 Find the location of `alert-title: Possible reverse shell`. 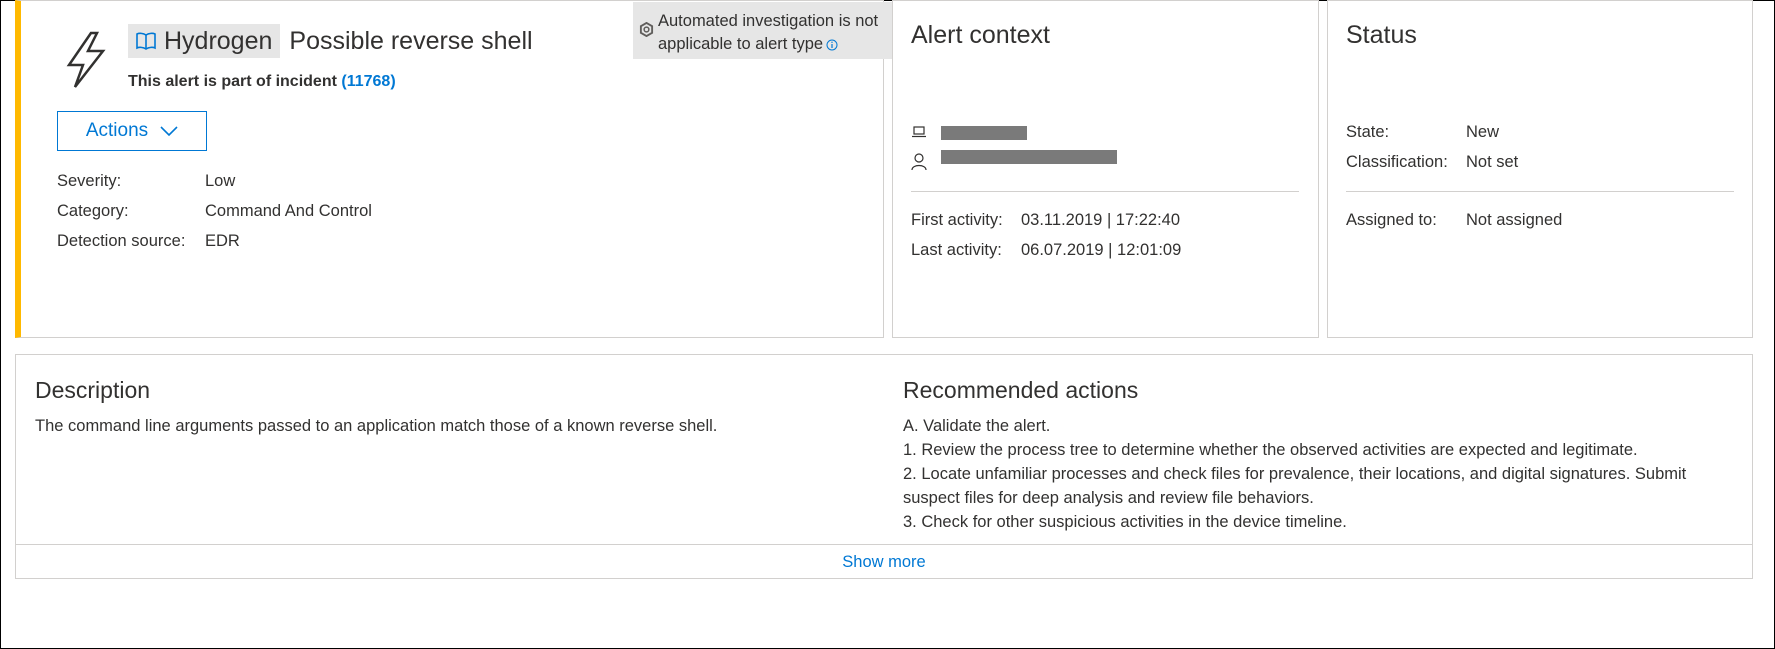

alert-title: Possible reverse shell is located at coordinates (411, 40).